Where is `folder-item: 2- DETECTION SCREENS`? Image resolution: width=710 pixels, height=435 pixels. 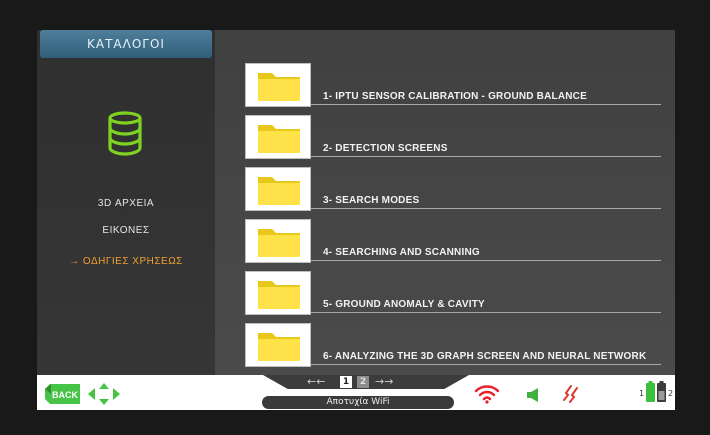
folder-item: 2- DETECTION SCREENS is located at coordinates (453, 138).